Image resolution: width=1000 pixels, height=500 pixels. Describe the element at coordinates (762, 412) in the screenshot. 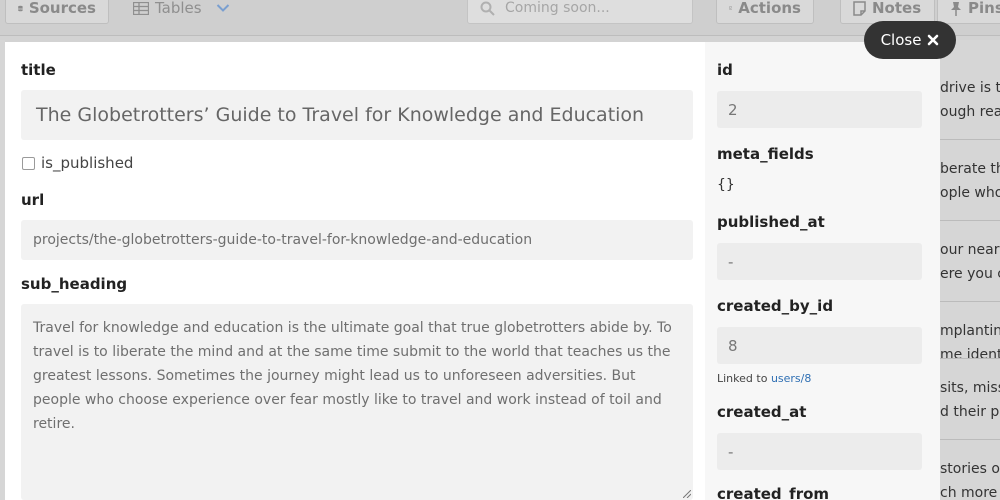

I see `created-at-label: created_at` at that location.